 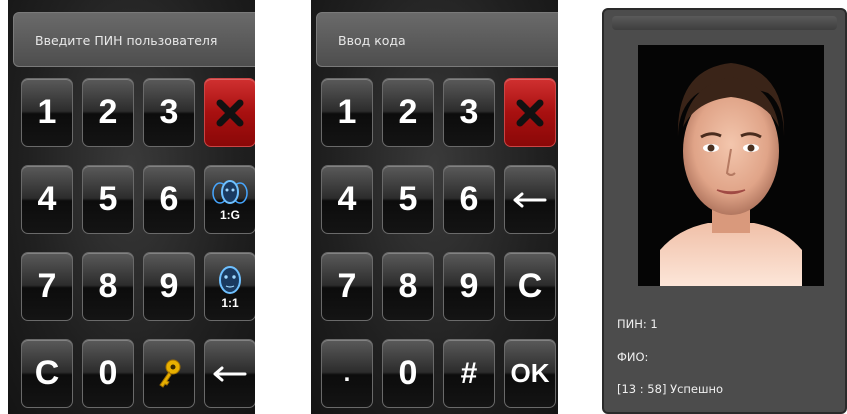 What do you see at coordinates (633, 357) in the screenshot?
I see `name-label: ФИО:` at bounding box center [633, 357].